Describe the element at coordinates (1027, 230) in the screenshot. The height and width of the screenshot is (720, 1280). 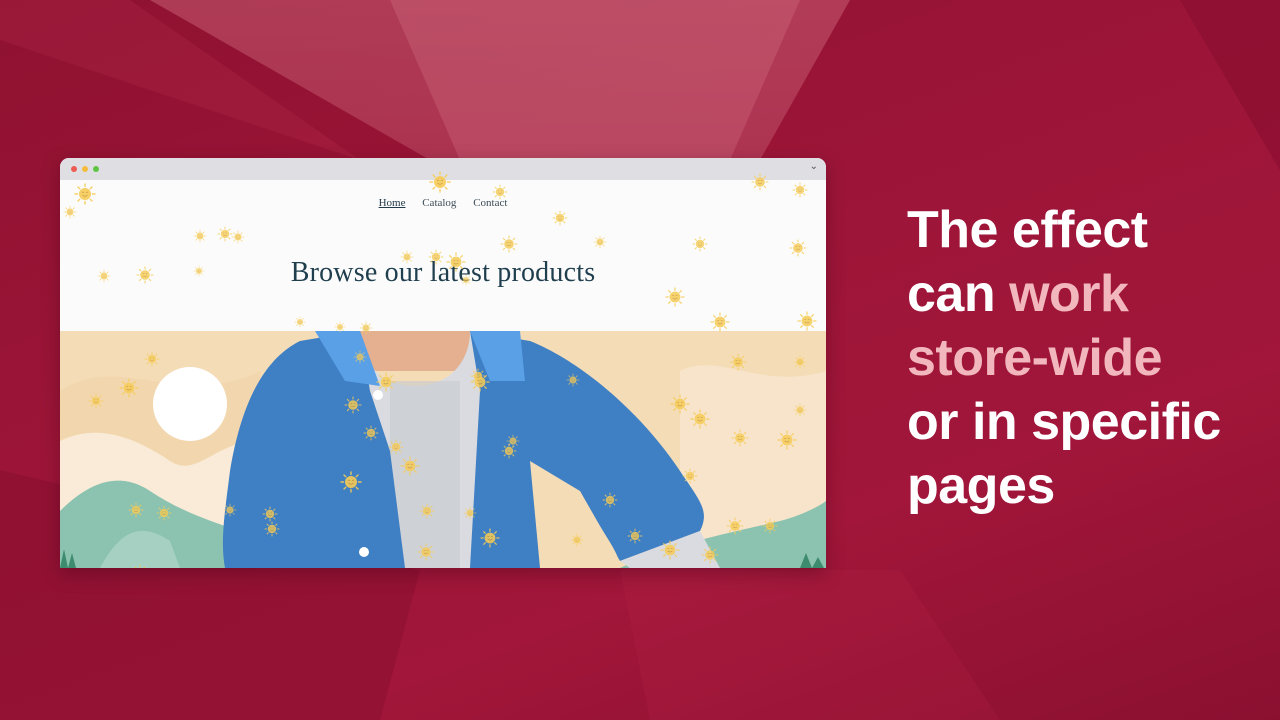
I see `tagline-line: The effect` at that location.